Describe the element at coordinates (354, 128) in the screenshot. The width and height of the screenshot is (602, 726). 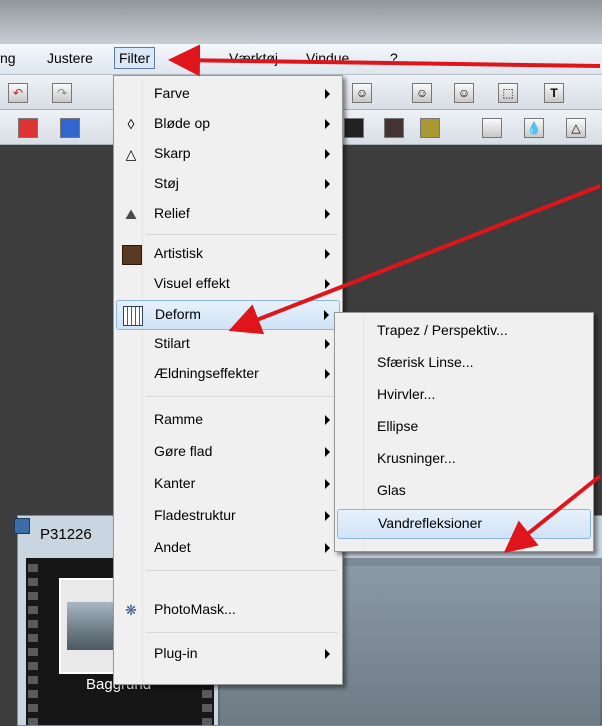
I see `pattern-dark-icon` at that location.